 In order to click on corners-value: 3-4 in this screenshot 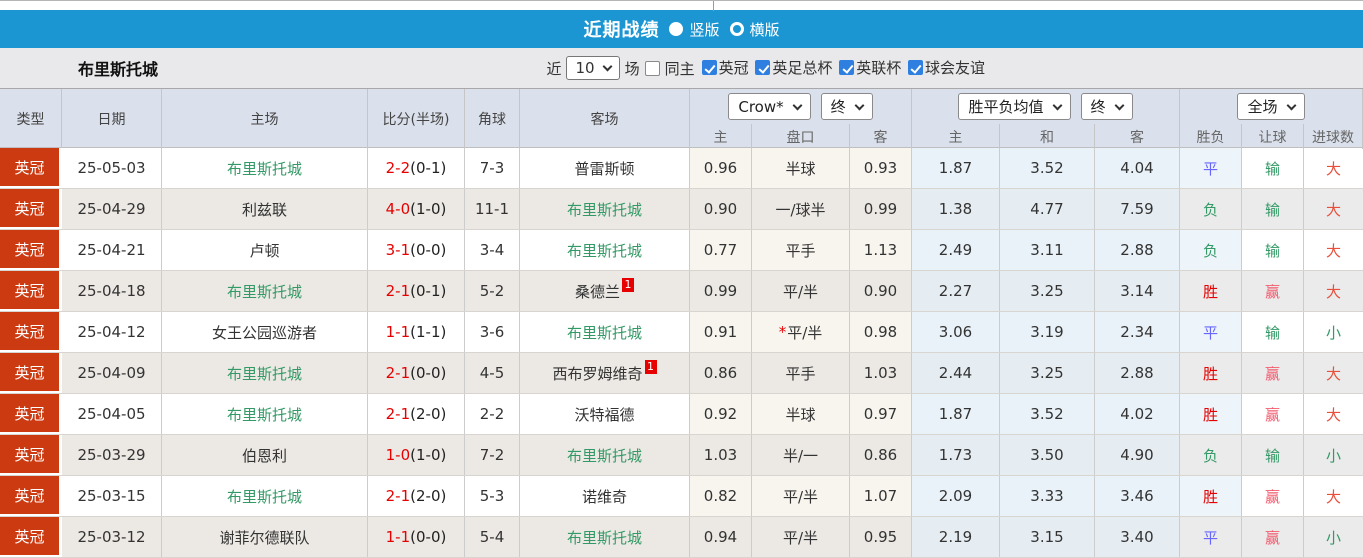, I will do `click(492, 250)`.